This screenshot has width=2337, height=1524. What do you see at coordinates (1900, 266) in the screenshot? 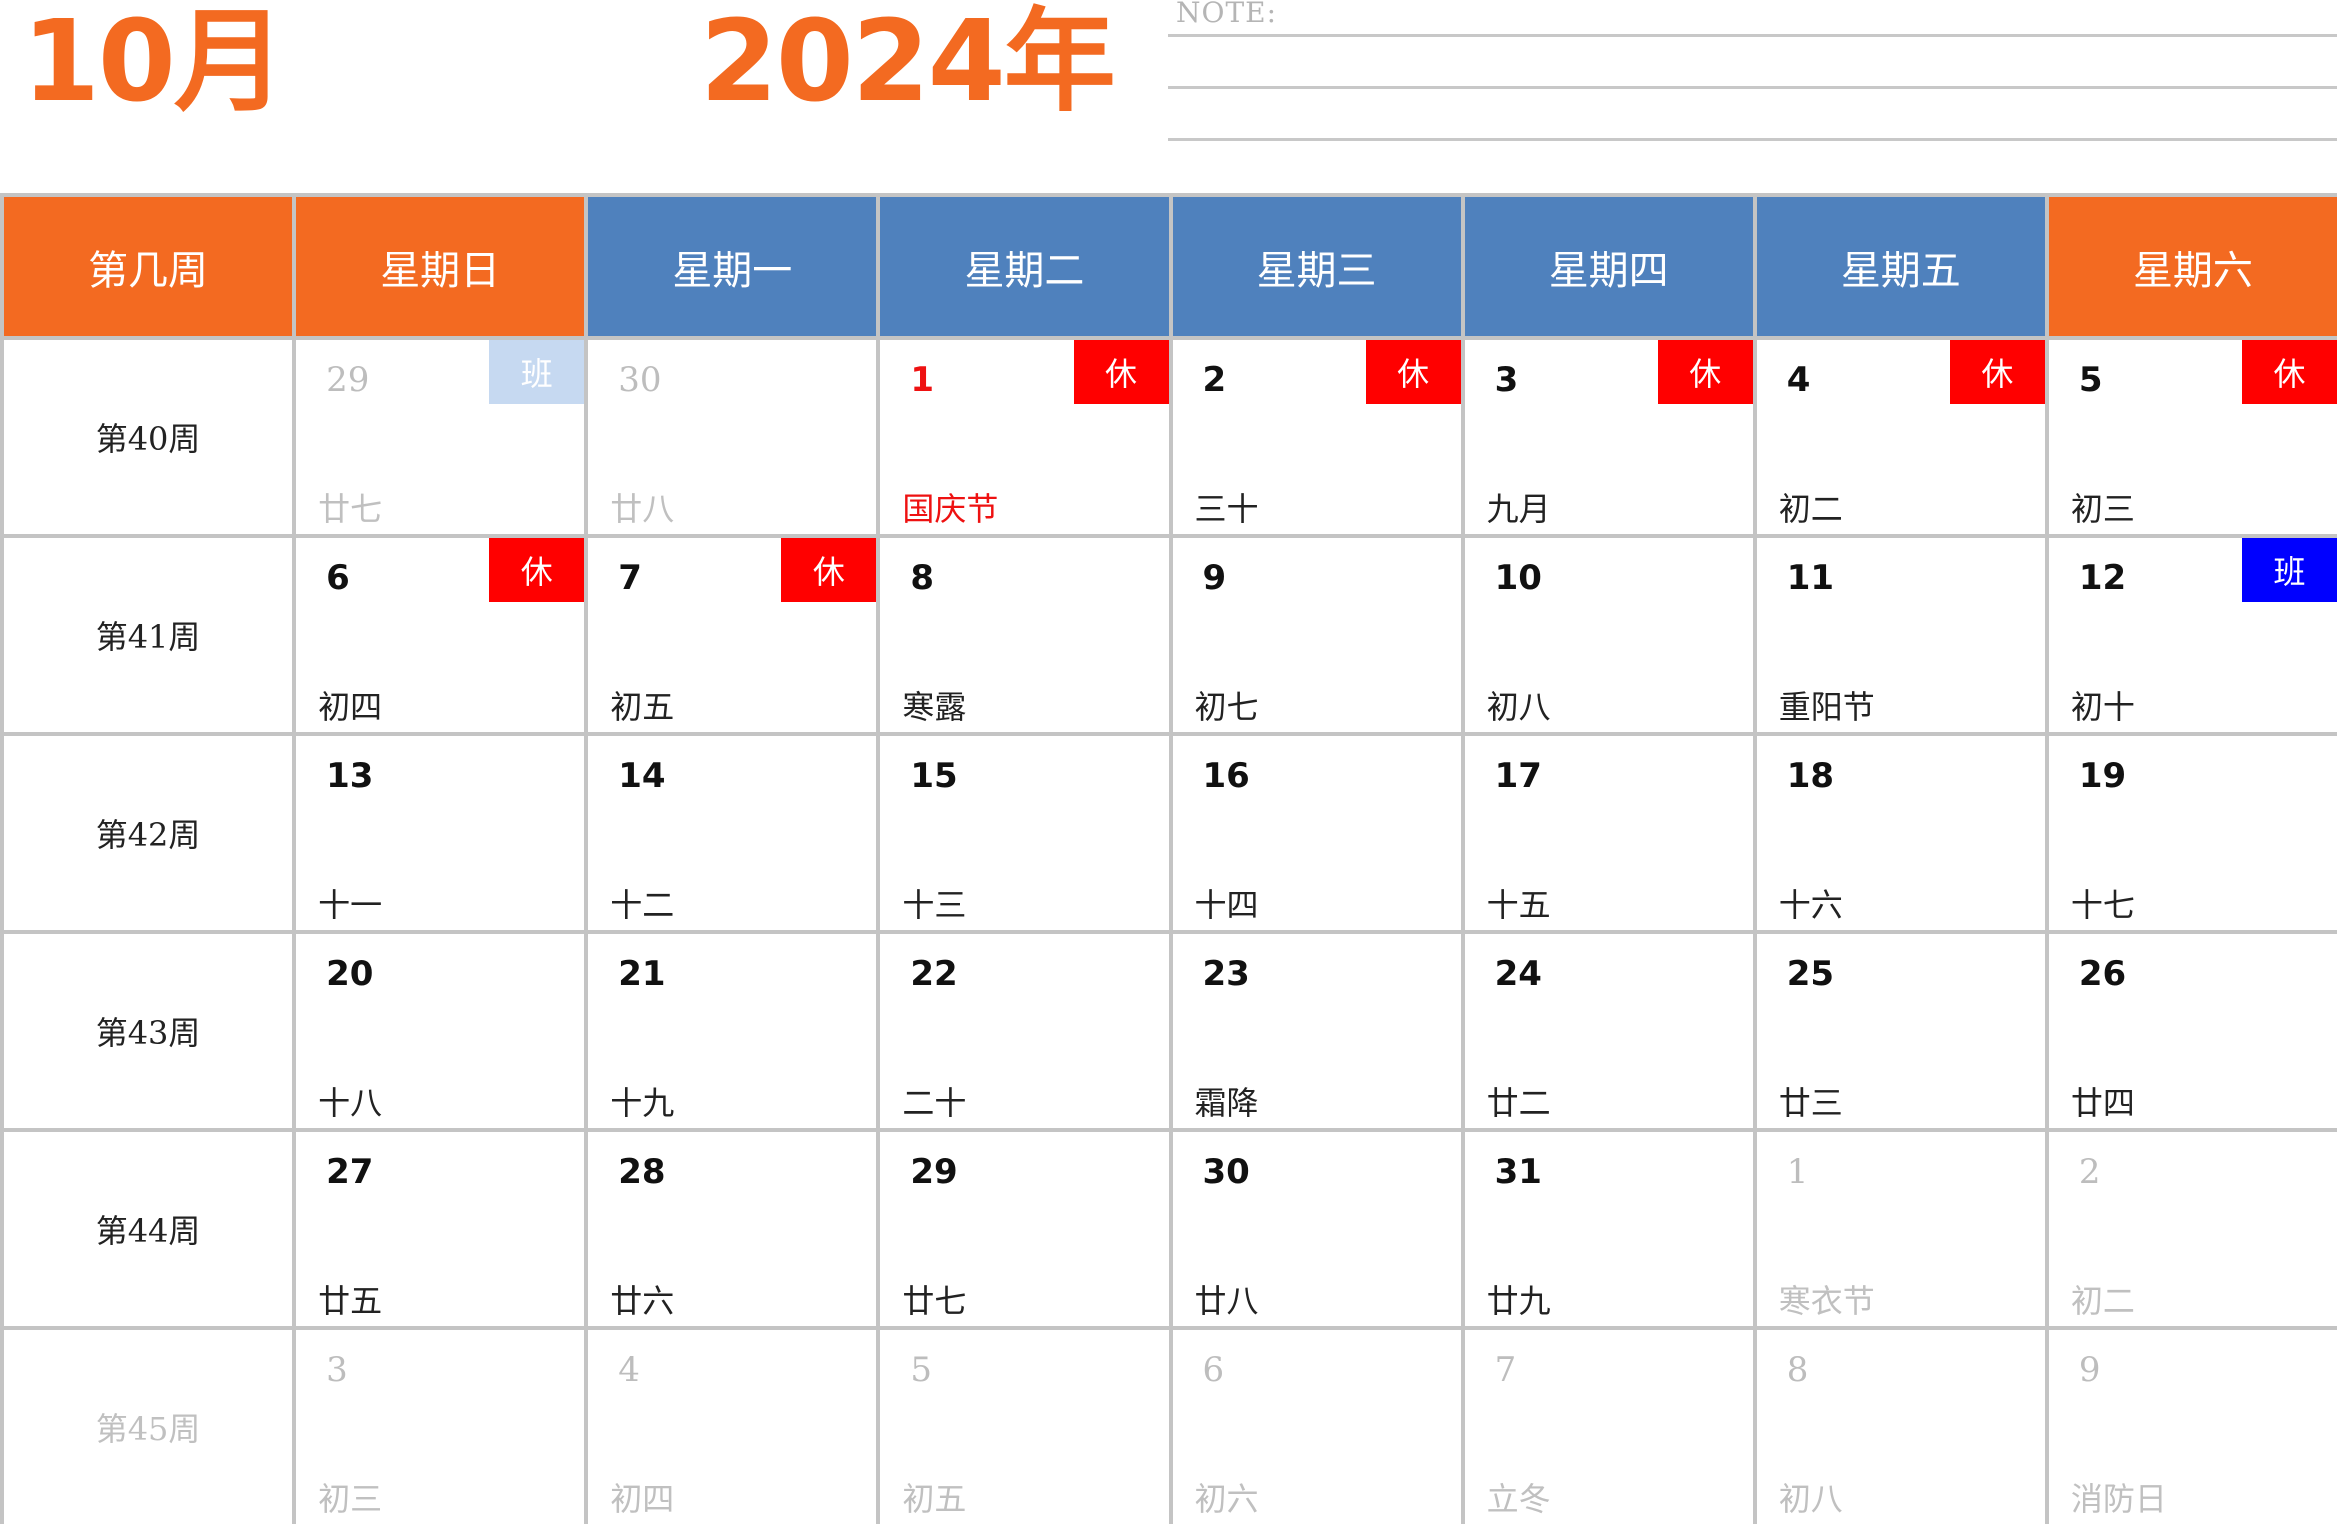
I see `column-header: 星期五` at bounding box center [1900, 266].